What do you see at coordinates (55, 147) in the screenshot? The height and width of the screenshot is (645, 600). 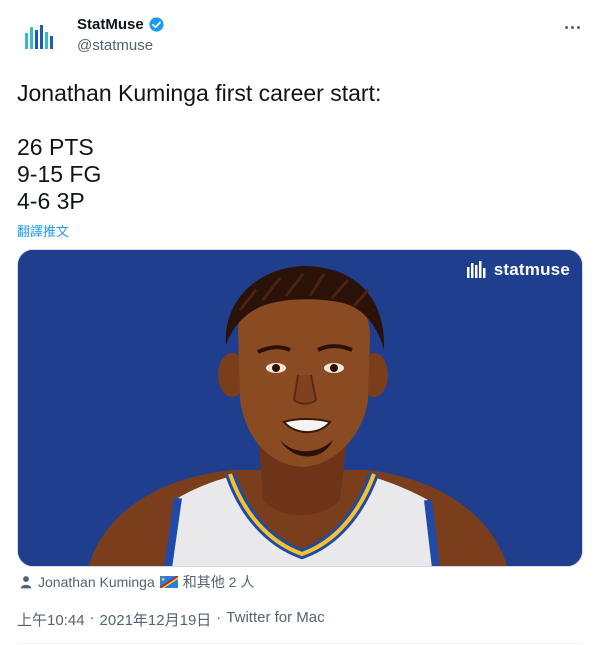 I see `tweet-line: 26 PTS` at bounding box center [55, 147].